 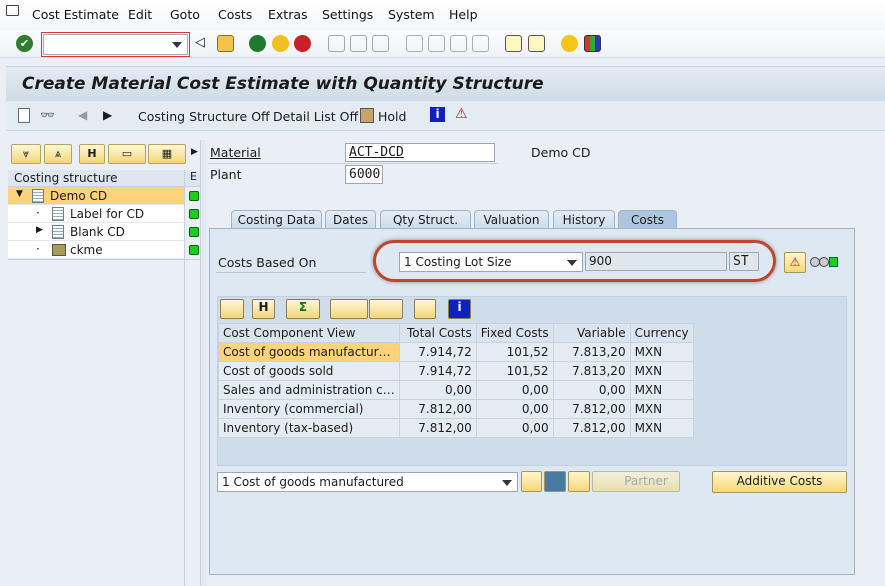 I want to click on print-icon: ▭, so click(x=127, y=154).